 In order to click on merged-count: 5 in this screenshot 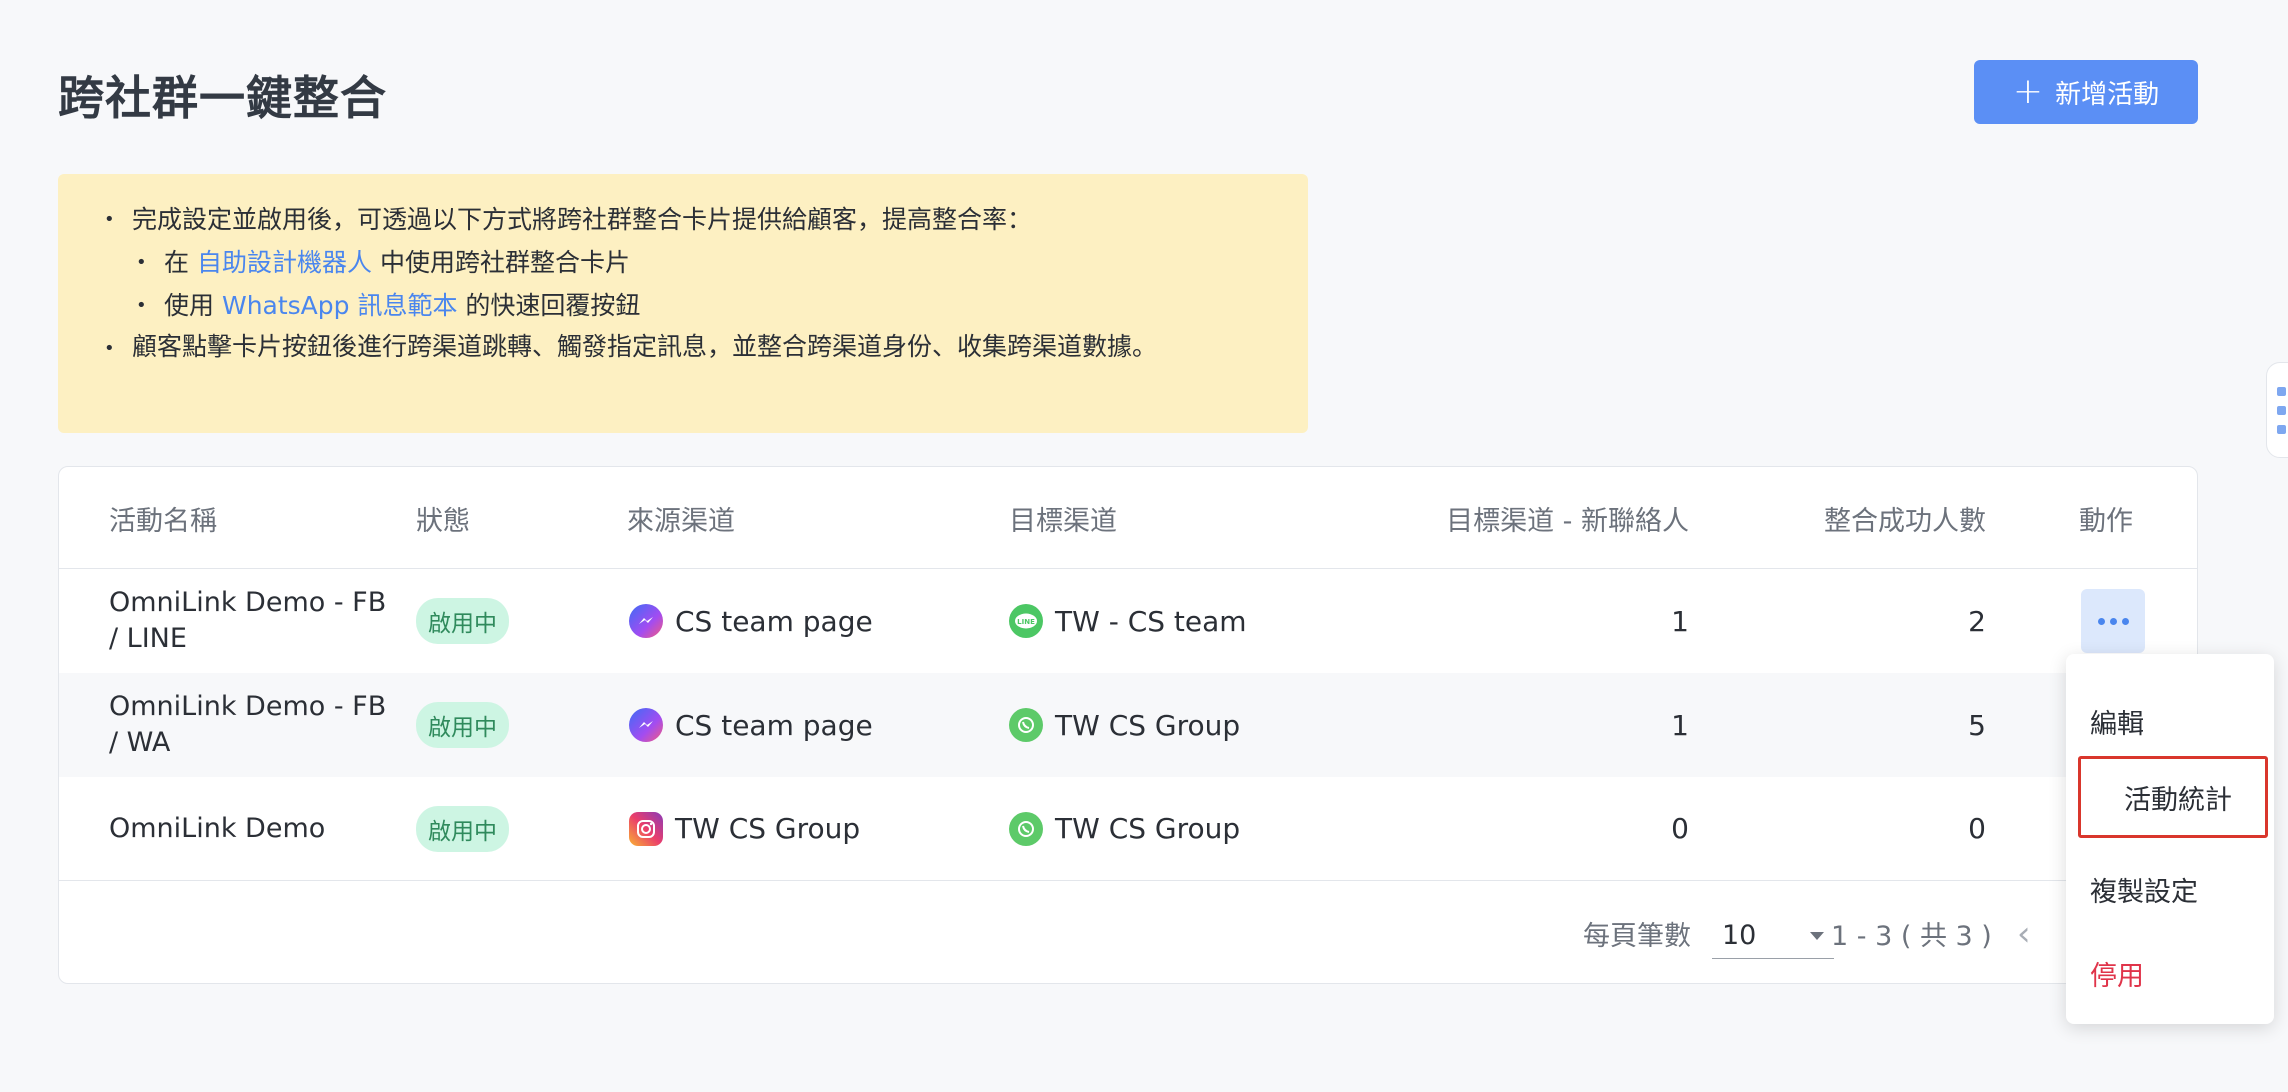, I will do `click(1977, 725)`.